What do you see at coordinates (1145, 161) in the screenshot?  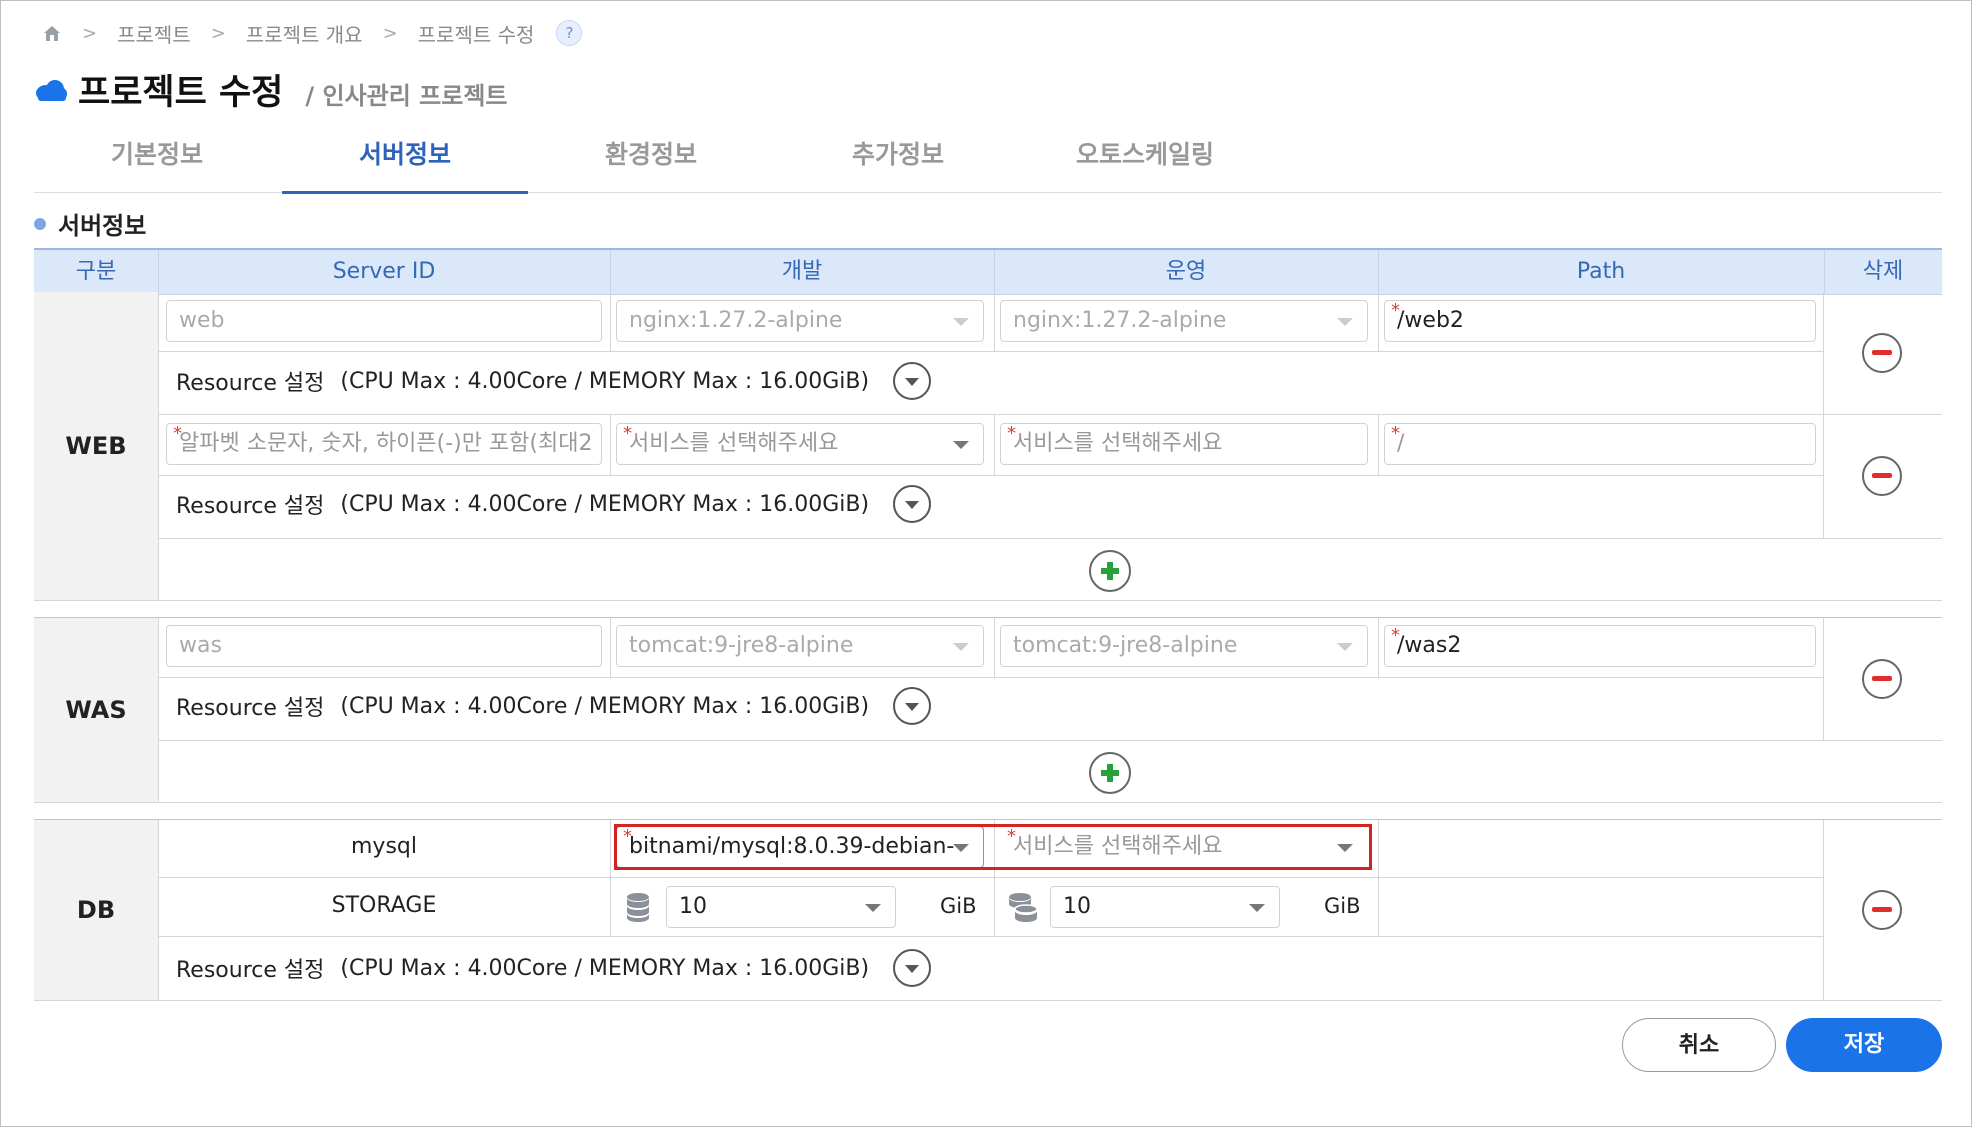 I see `tab-autoscaling: 오토스케일링` at bounding box center [1145, 161].